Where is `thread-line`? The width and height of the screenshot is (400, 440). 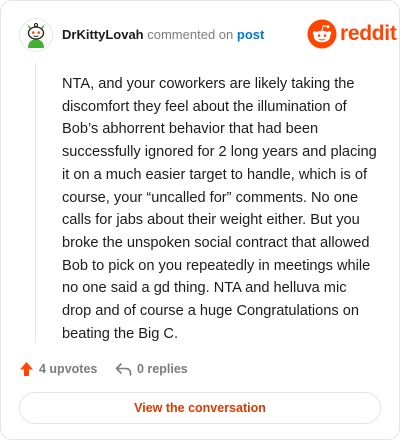 thread-line is located at coordinates (35, 203).